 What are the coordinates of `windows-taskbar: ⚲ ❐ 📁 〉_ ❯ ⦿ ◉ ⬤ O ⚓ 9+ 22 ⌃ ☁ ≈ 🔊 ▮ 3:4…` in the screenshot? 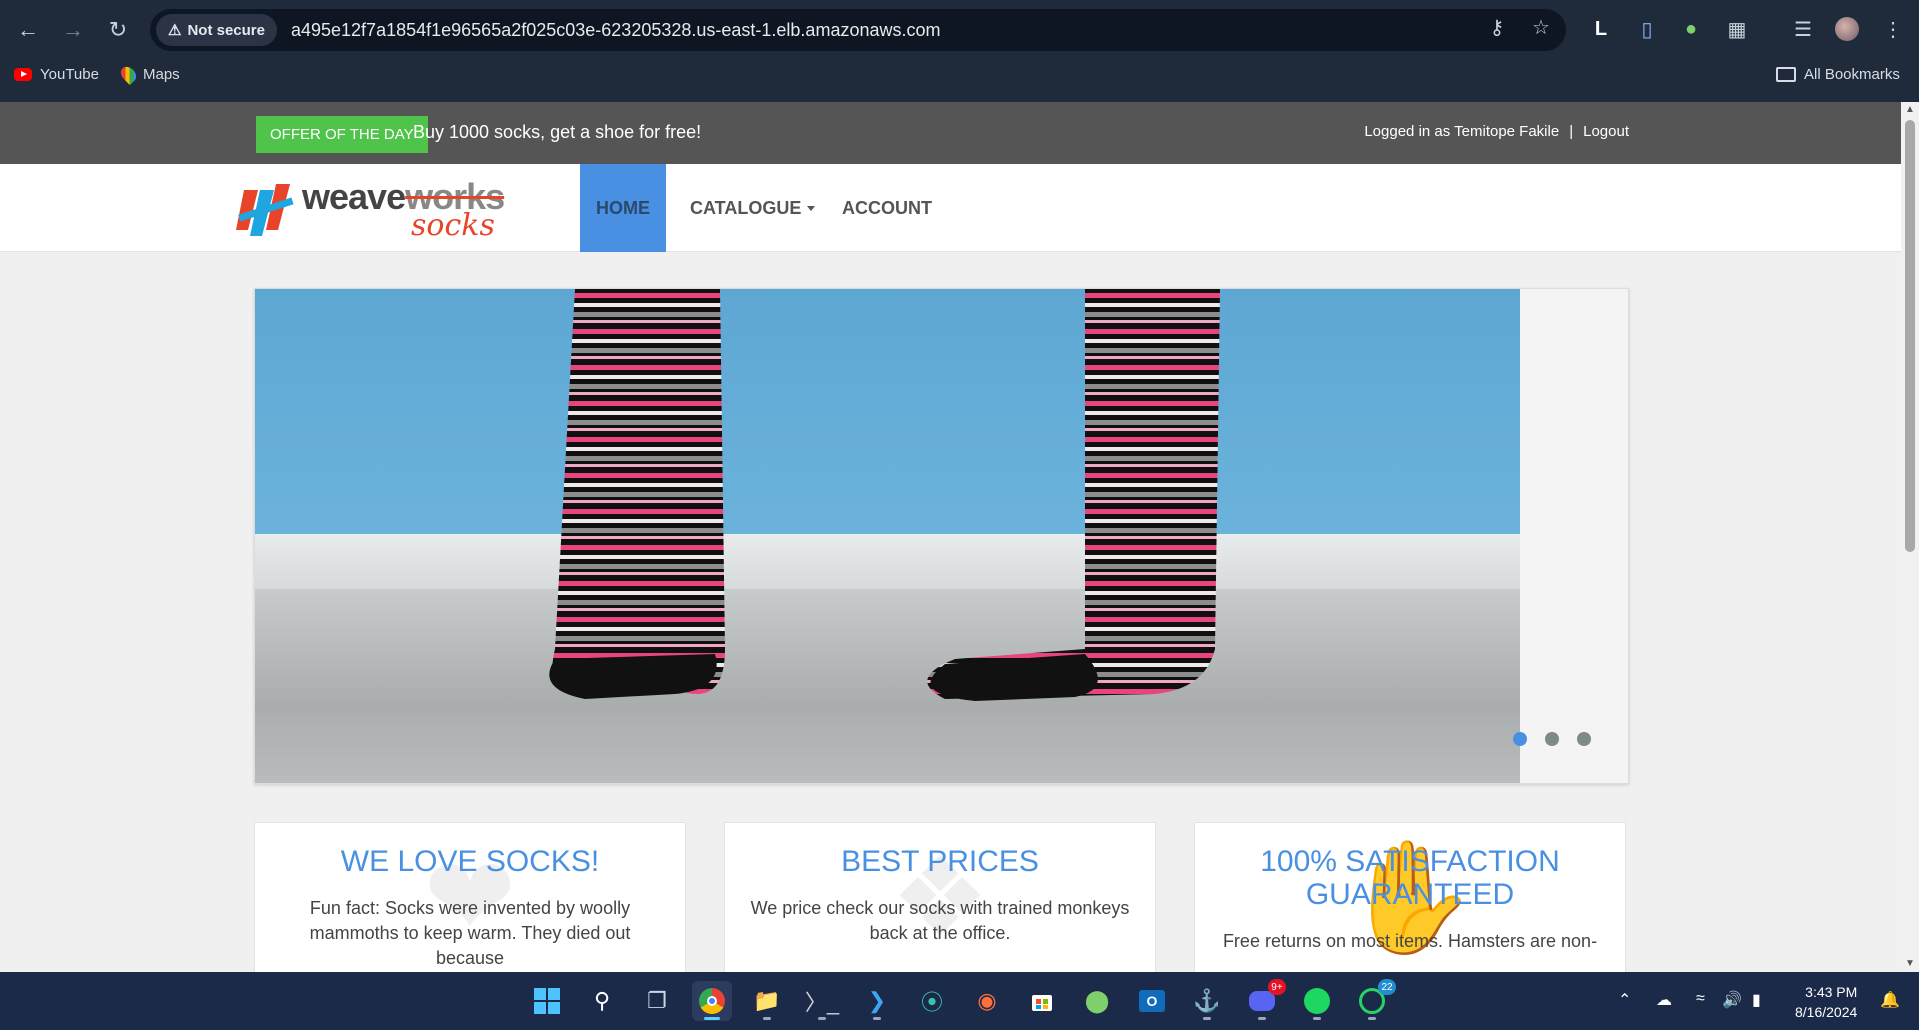 It's located at (959, 1001).